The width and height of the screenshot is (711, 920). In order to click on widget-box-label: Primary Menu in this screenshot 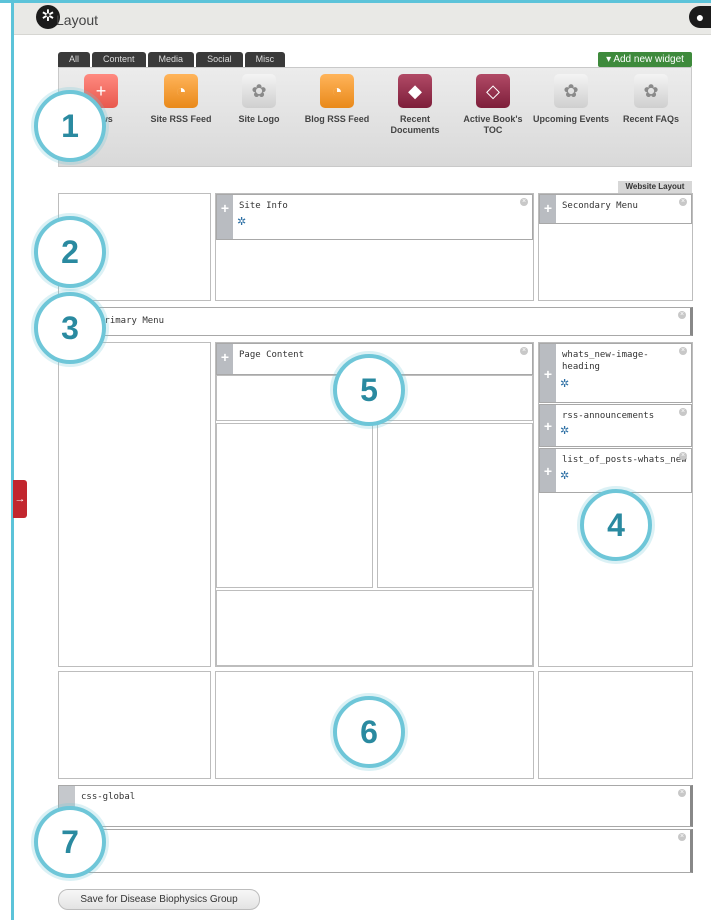, I will do `click(132, 321)`.